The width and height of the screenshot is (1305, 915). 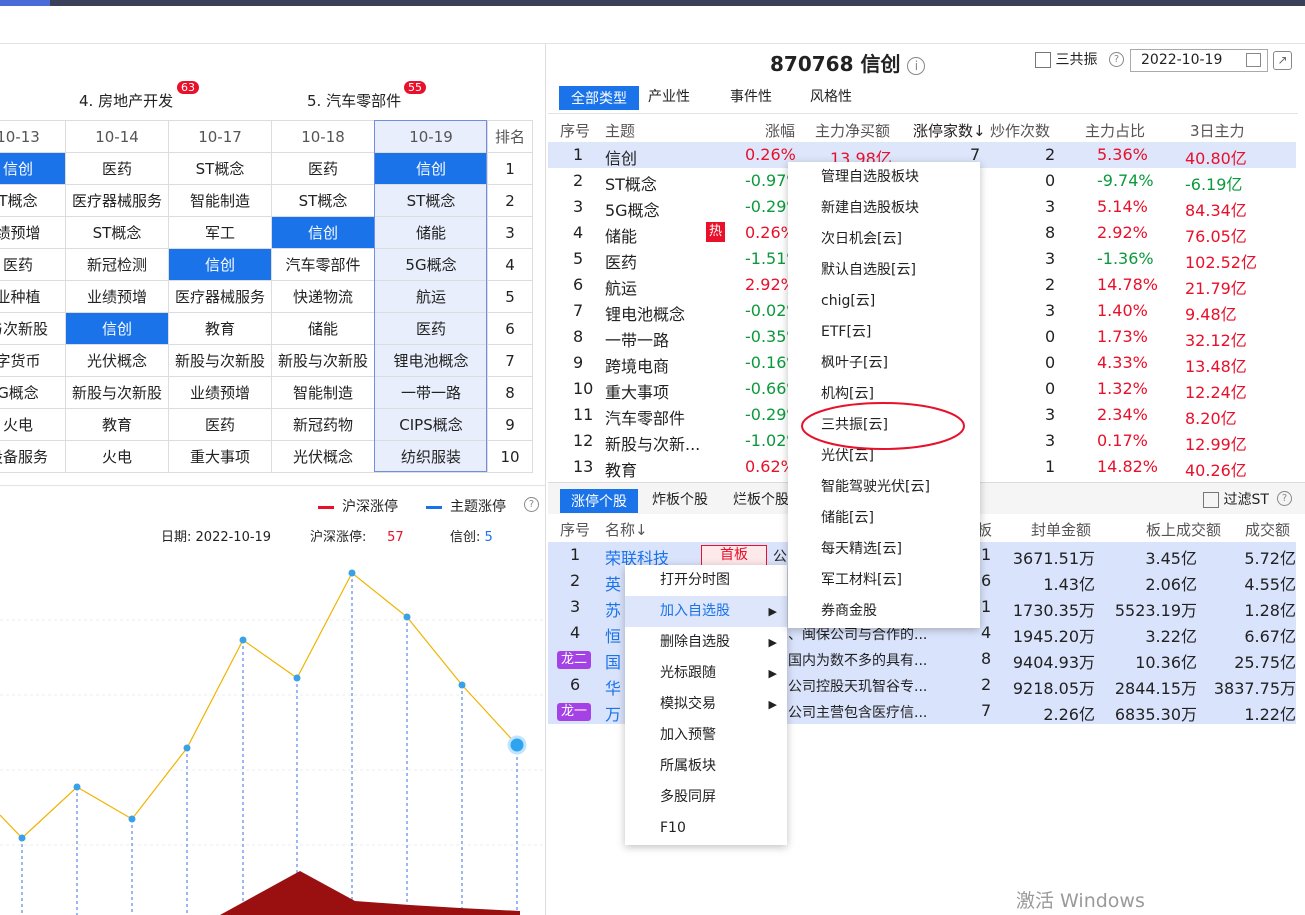 I want to click on column-header: 涨幅, so click(x=780, y=130).